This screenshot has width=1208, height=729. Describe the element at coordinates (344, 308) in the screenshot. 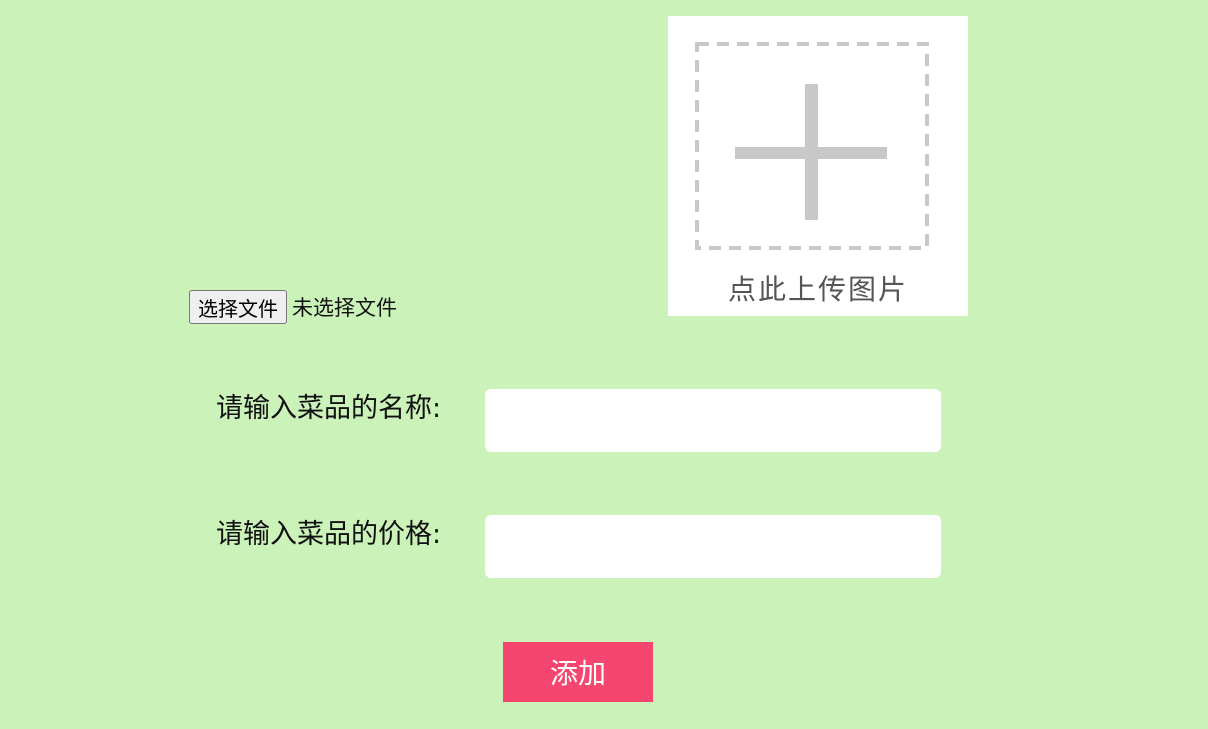

I see `file-status-text: 未选择文件` at that location.